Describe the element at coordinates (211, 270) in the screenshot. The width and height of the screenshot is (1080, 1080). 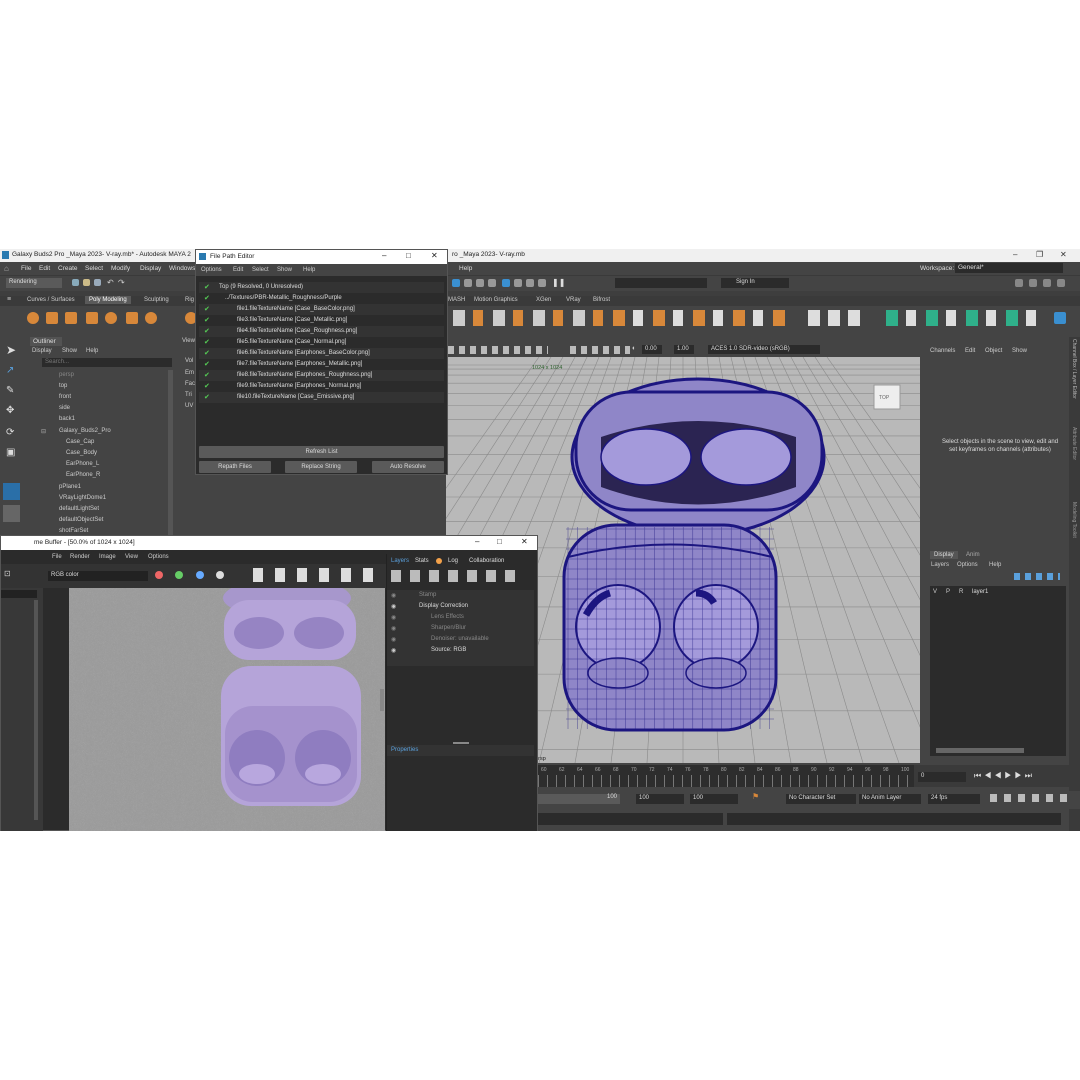
I see `fpe-menu-options: Options` at that location.